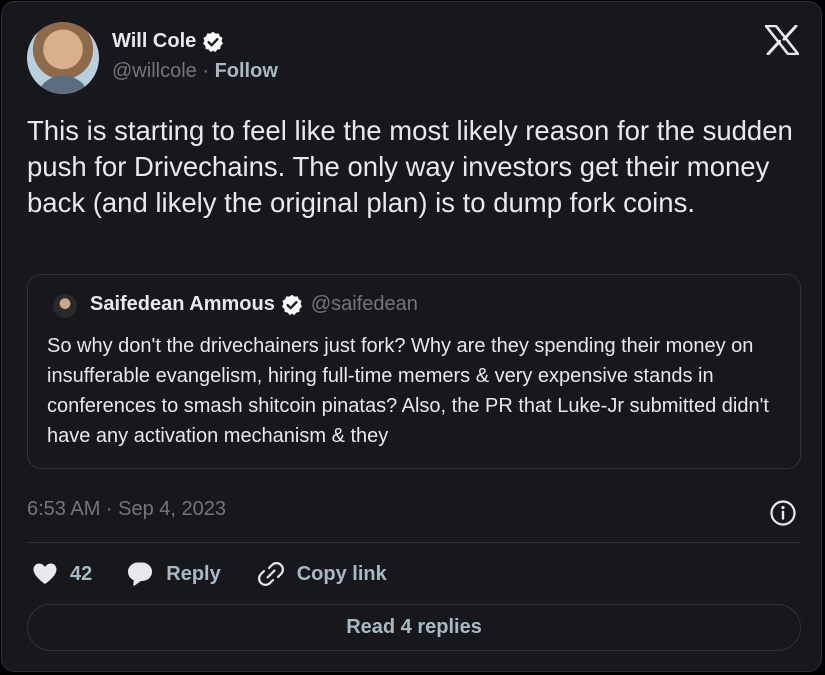  Describe the element at coordinates (154, 71) in the screenshot. I see `author-handle: @willcole` at that location.